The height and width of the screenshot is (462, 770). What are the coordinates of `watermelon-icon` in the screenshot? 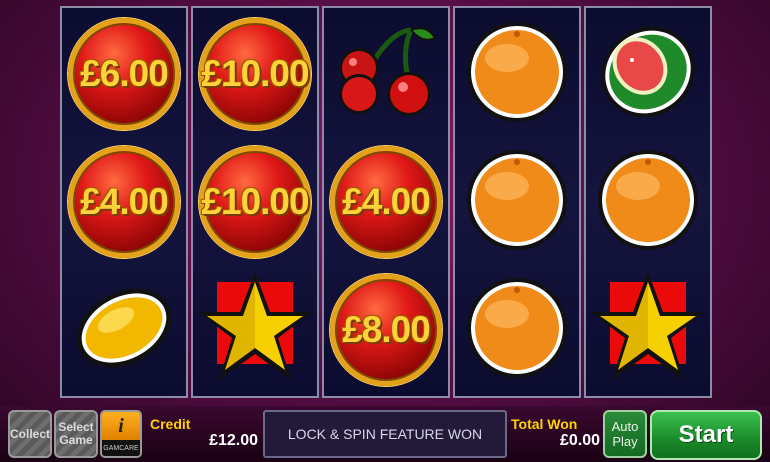 It's located at (648, 74).